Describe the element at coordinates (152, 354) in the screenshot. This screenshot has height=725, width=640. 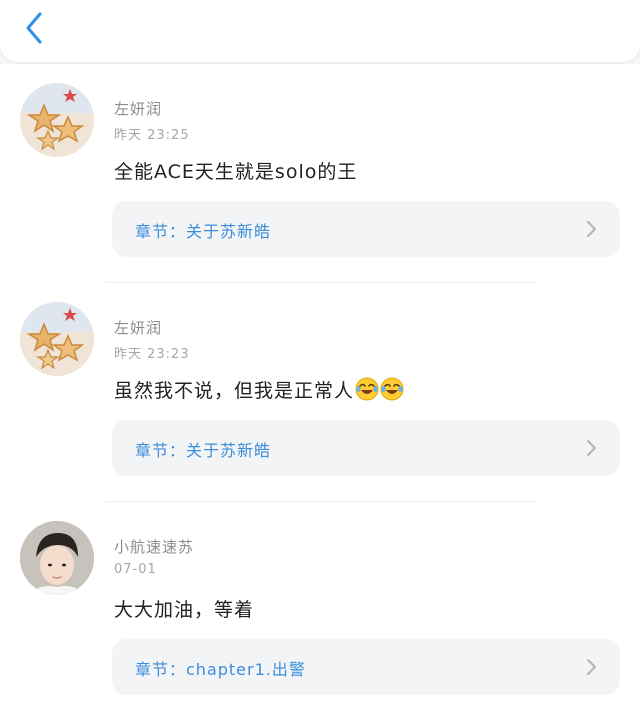
I see `timestamp: 昨天 23:23` at that location.